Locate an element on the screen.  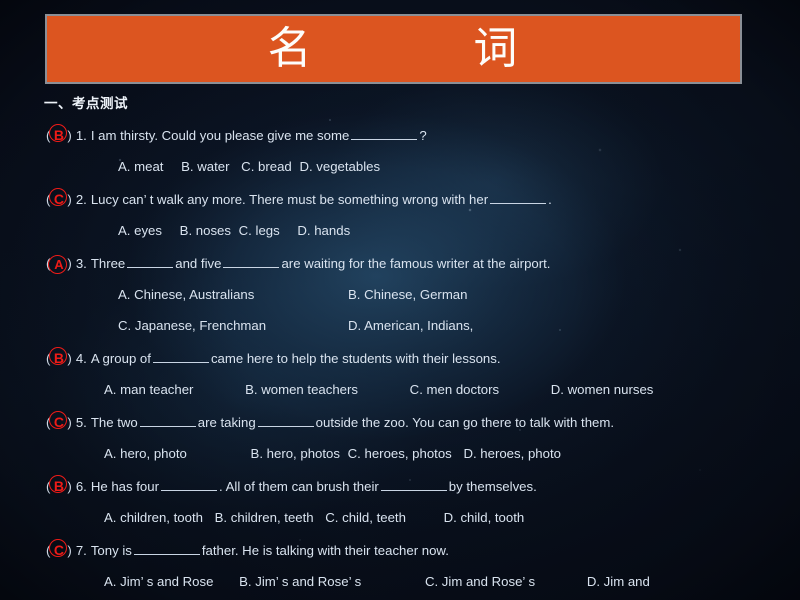
option-d: D. women nurses is located at coordinates (602, 389).